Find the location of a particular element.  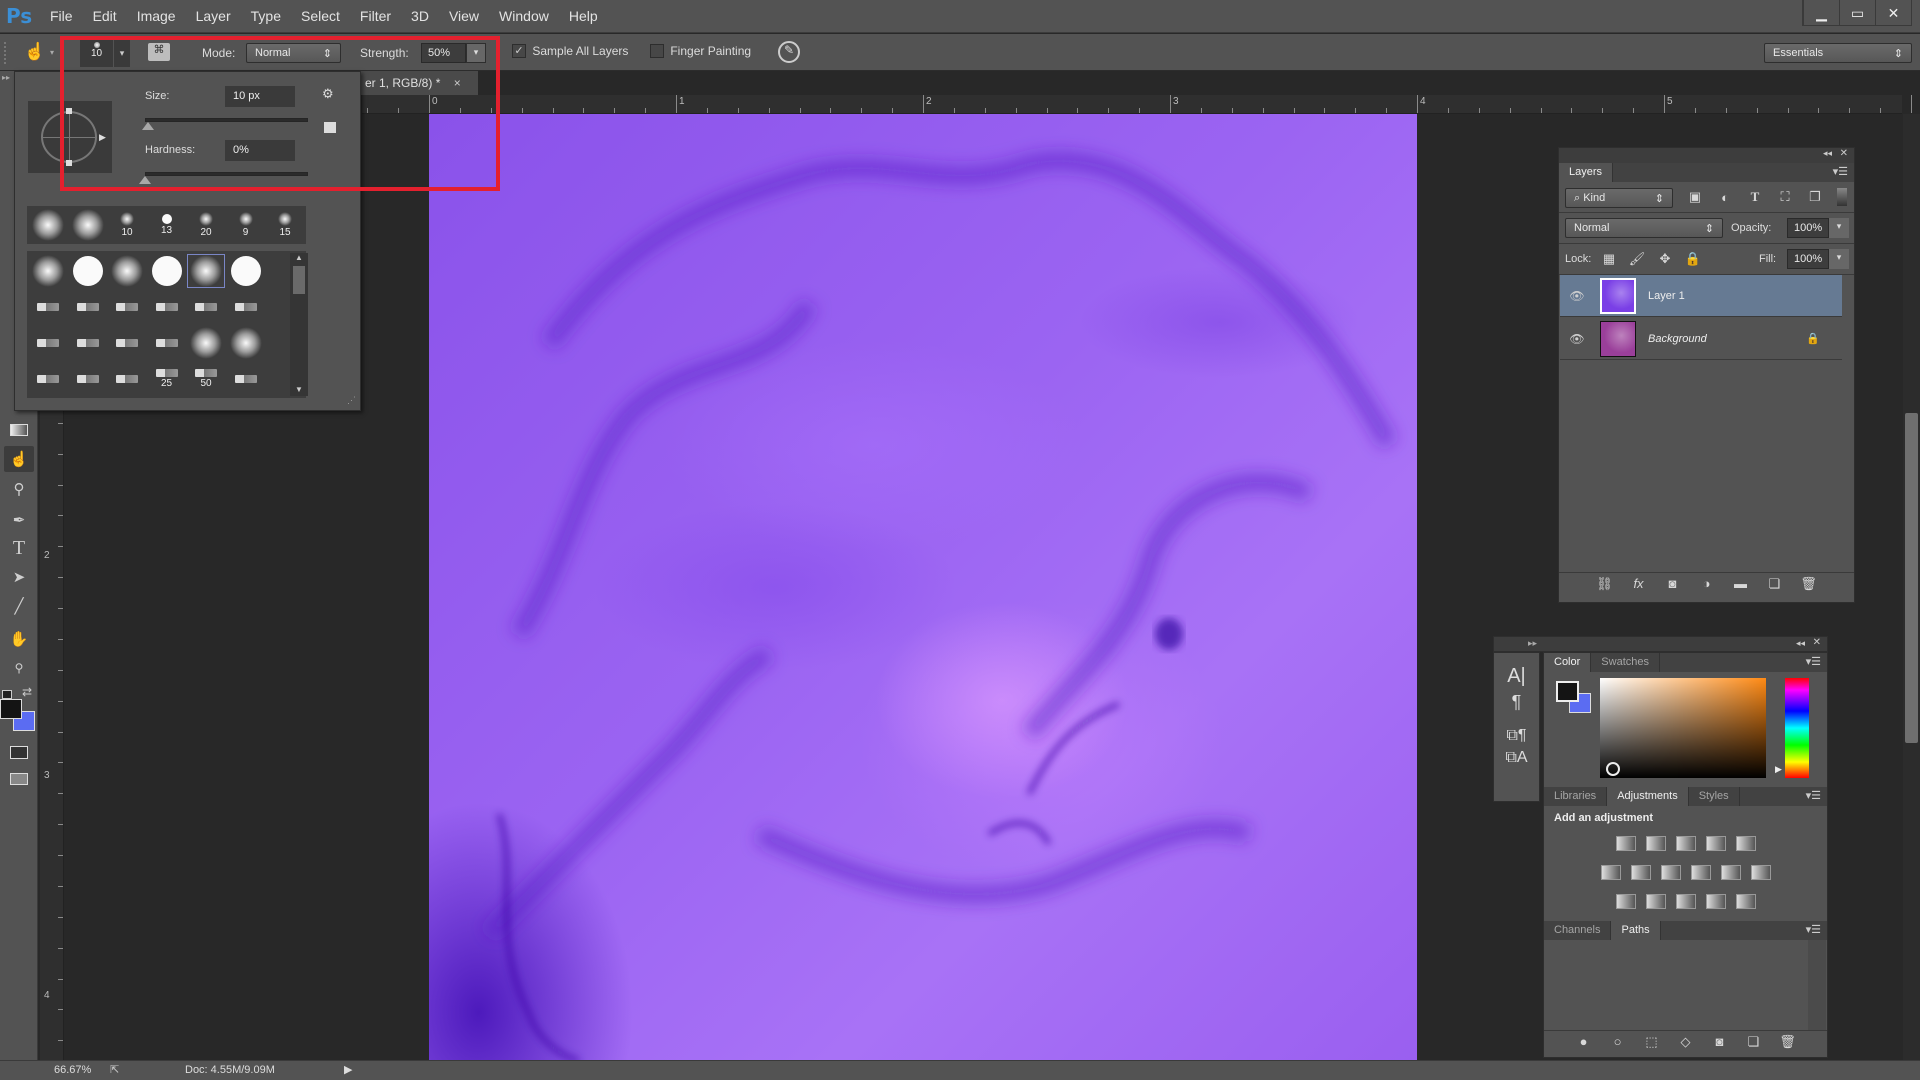

blend-mode-select: Normal ⇕ is located at coordinates (1644, 228).